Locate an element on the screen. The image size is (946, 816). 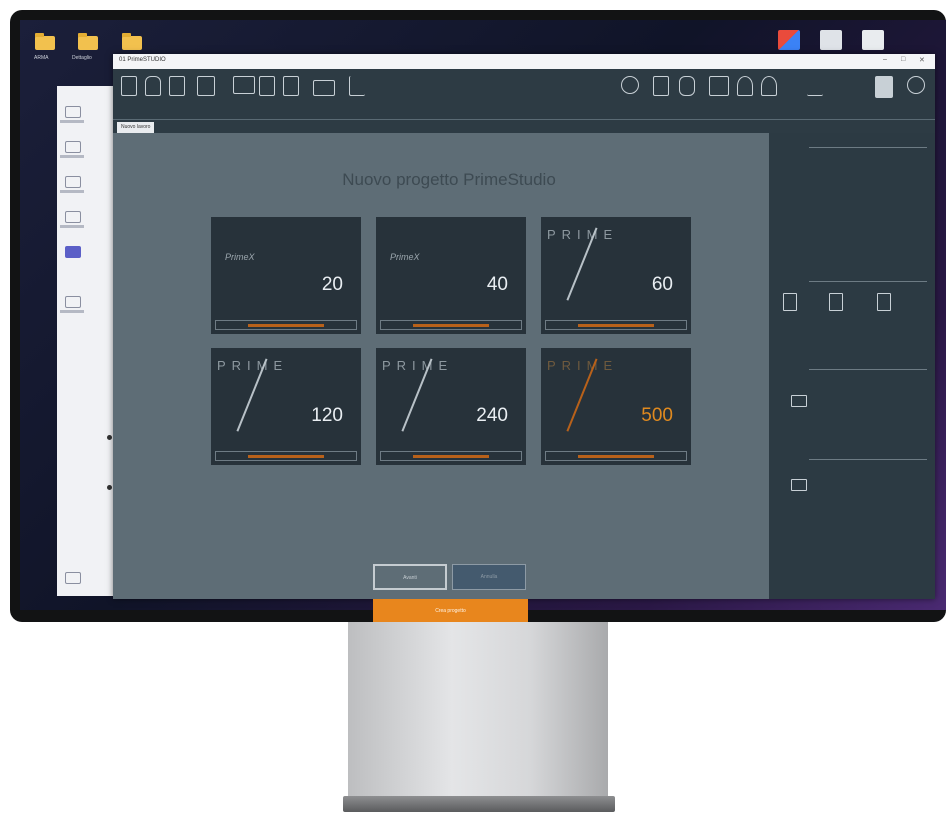
monitor-stand is located at coordinates (478, 712).